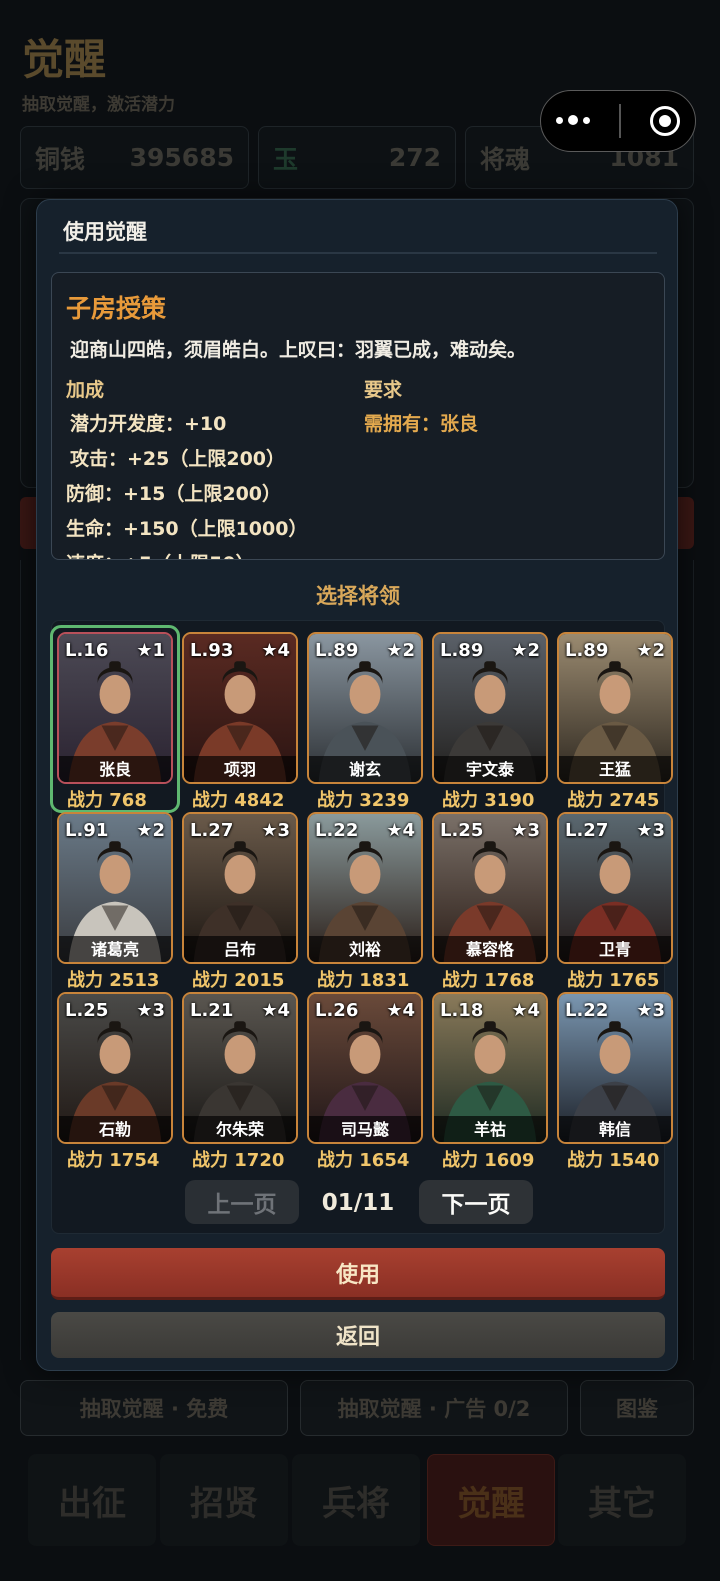 The width and height of the screenshot is (720, 1581). What do you see at coordinates (365, 888) in the screenshot?
I see `general-card: L.22 ★4 刘裕` at bounding box center [365, 888].